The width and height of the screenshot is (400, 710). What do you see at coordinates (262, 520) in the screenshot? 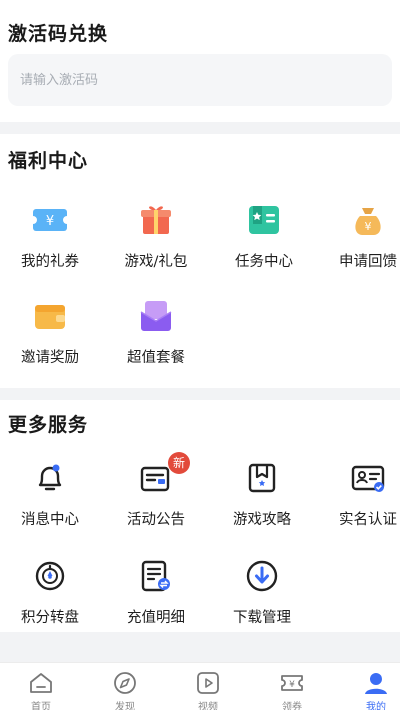
I see `service-item-label: 游戏攻略` at bounding box center [262, 520].